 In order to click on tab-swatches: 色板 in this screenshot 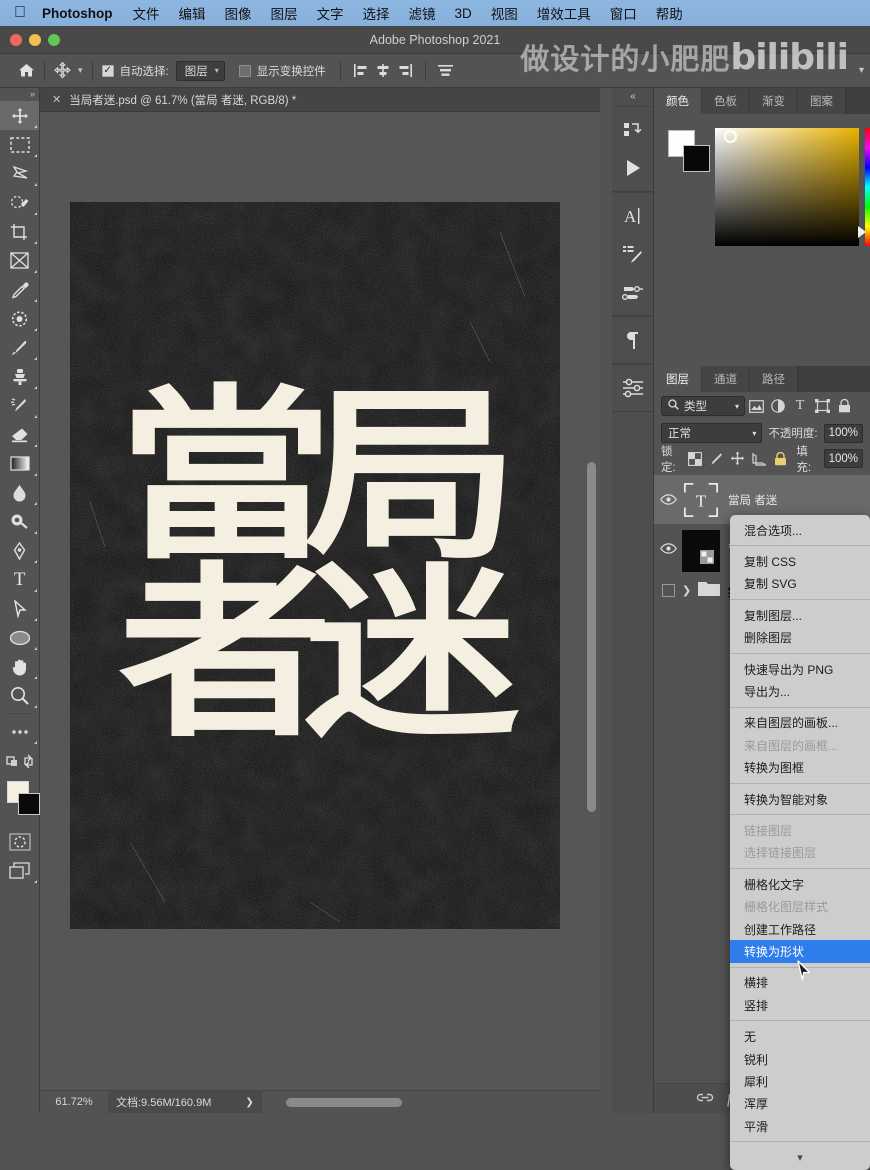, I will do `click(726, 101)`.